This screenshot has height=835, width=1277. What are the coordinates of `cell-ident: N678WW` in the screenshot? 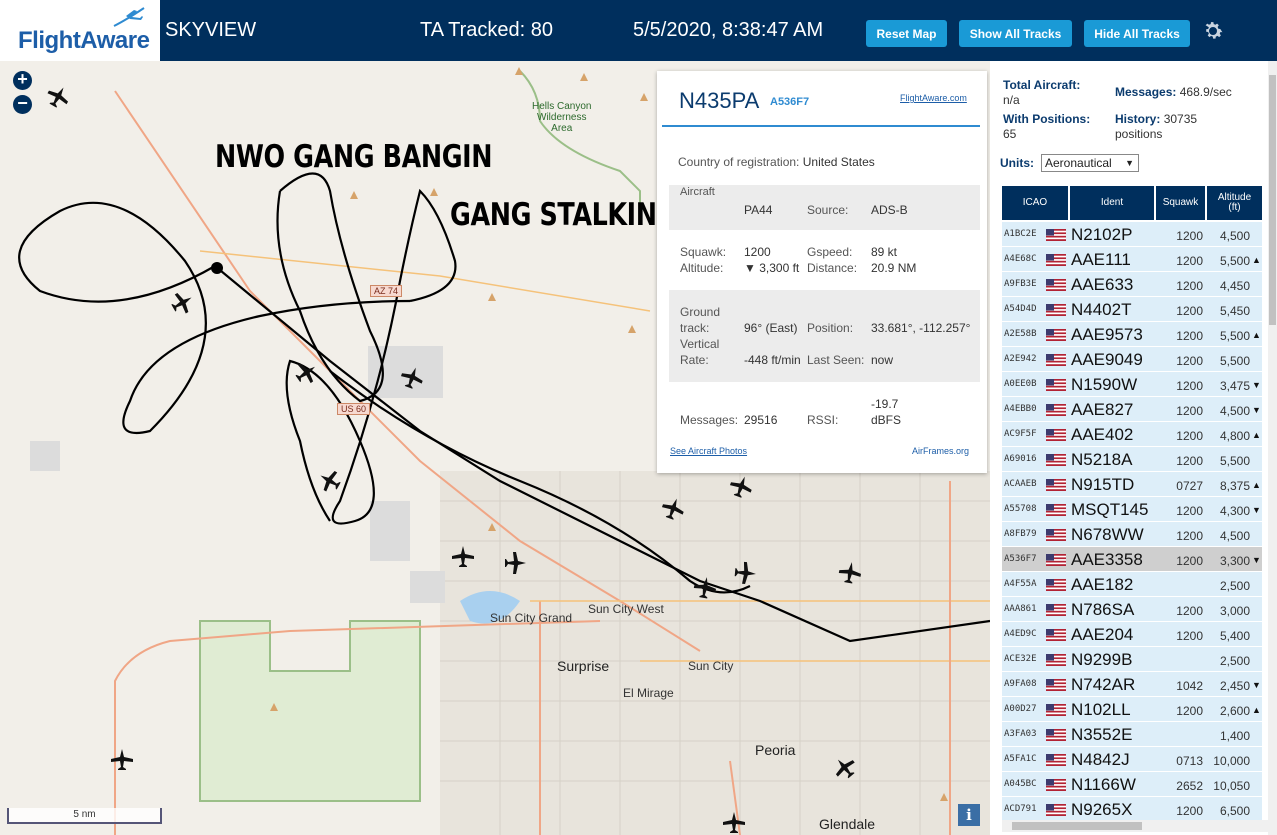 It's located at (1107, 534).